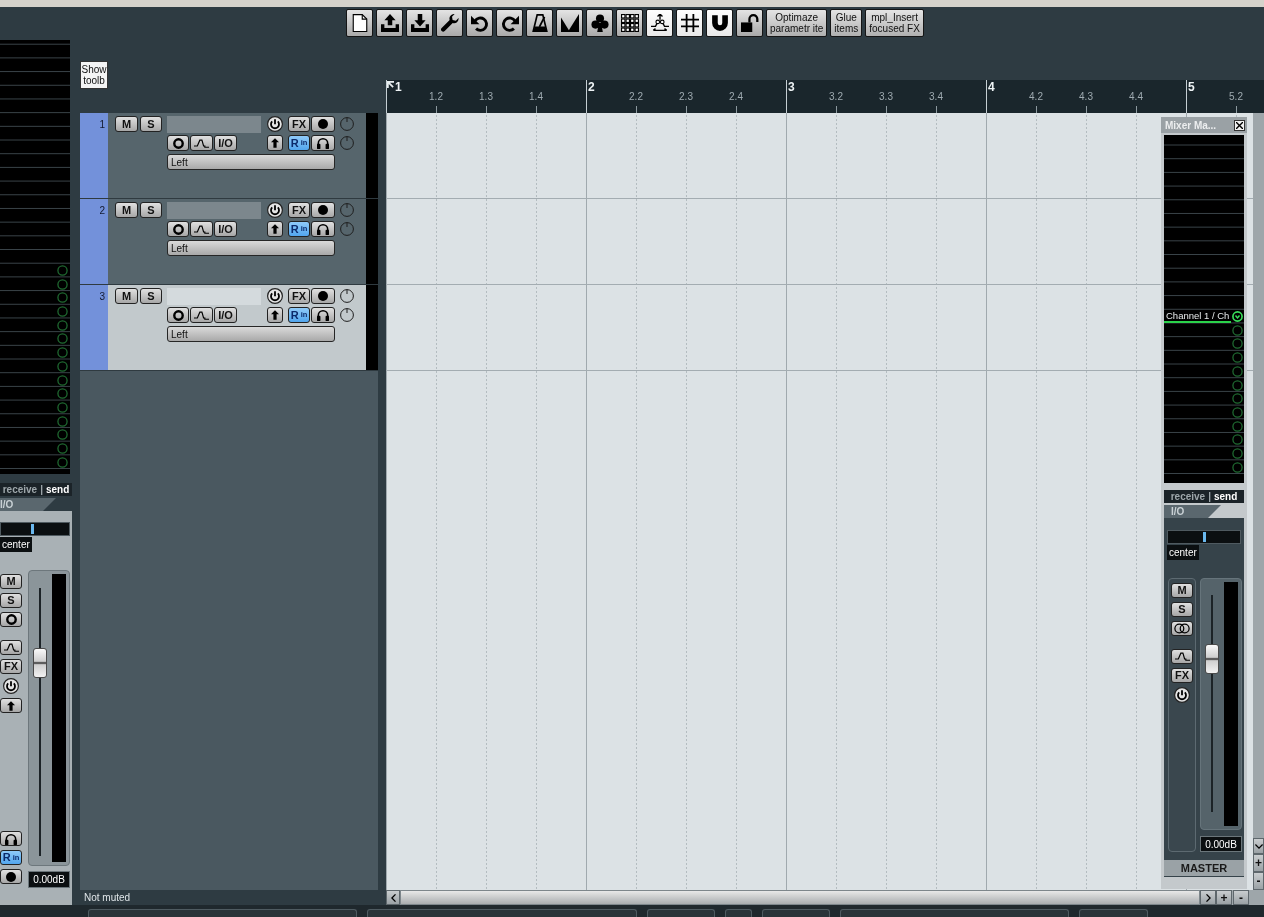  What do you see at coordinates (1182, 628) in the screenshot?
I see `linked-rings-button` at bounding box center [1182, 628].